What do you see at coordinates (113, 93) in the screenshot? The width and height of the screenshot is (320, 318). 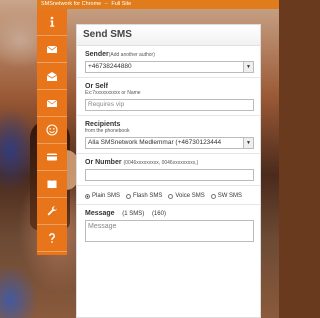 I see `or-self-hint: Ex:7xxxxxxxxxx or Name` at bounding box center [113, 93].